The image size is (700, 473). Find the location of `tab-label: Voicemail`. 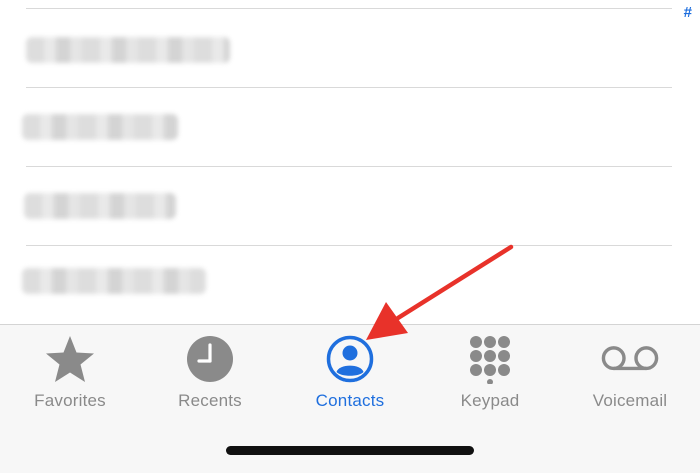

tab-label: Voicemail is located at coordinates (630, 400).